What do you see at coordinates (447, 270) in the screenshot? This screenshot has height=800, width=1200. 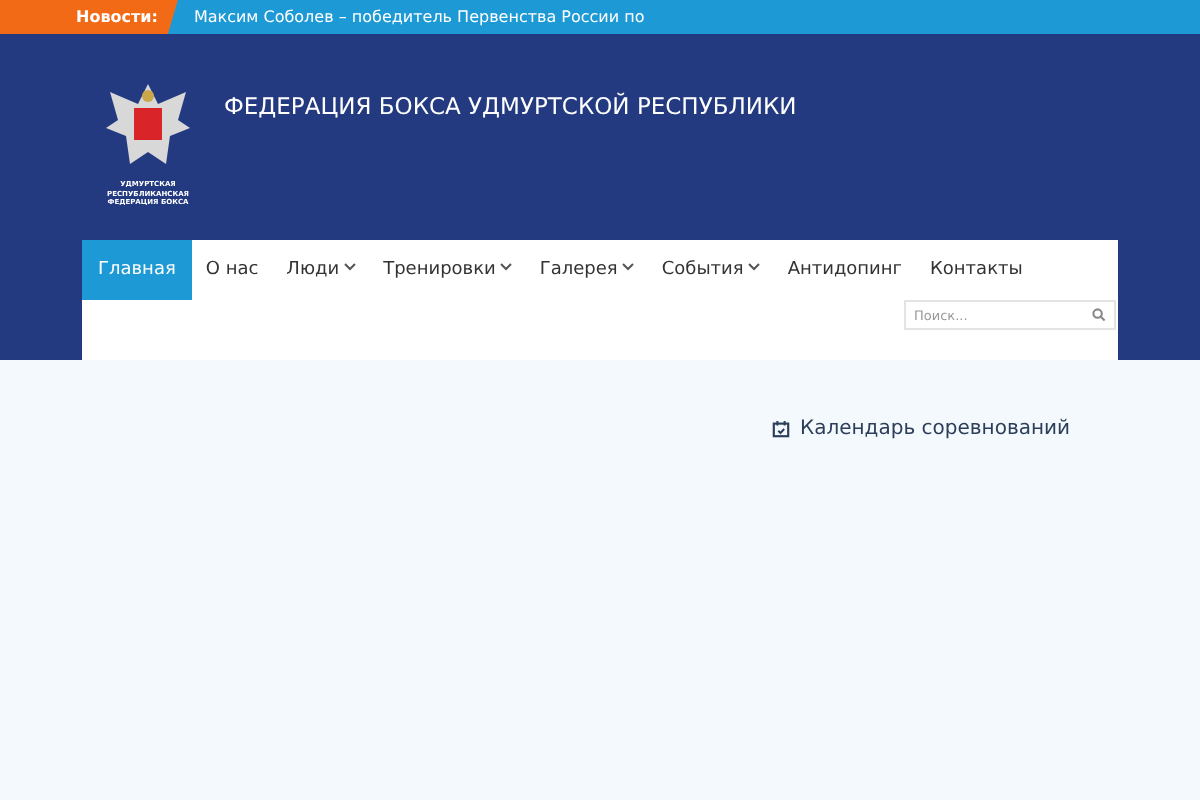 I see `nav-item: Тренировки` at bounding box center [447, 270].